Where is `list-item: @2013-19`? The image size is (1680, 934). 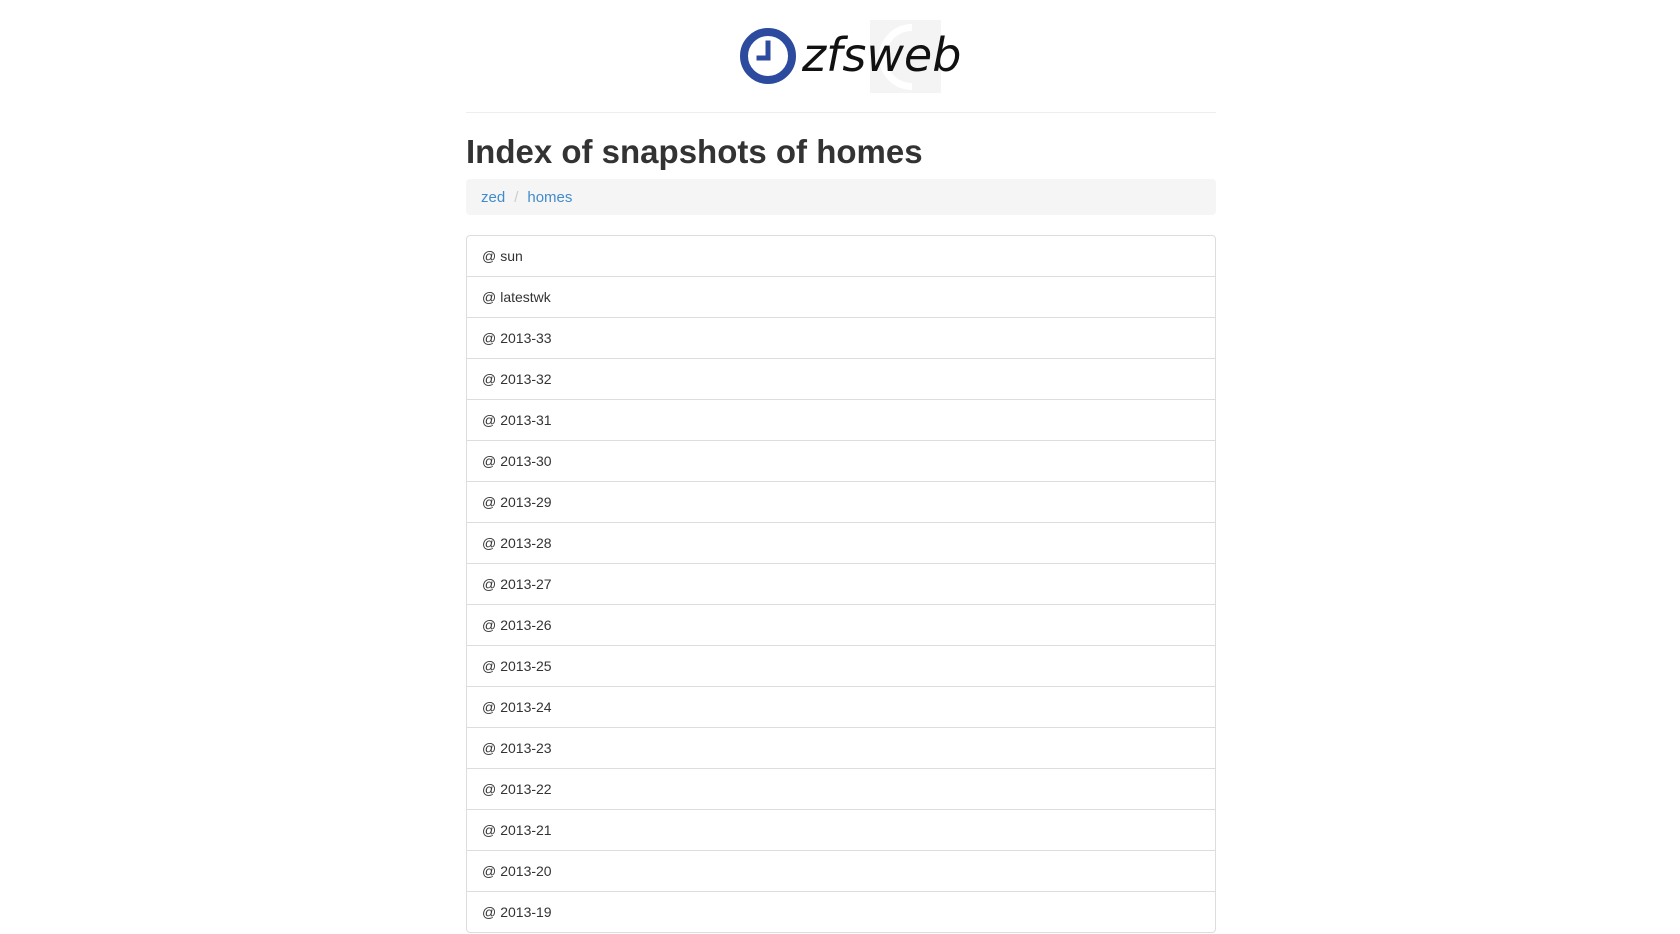
list-item: @2013-19 is located at coordinates (841, 911).